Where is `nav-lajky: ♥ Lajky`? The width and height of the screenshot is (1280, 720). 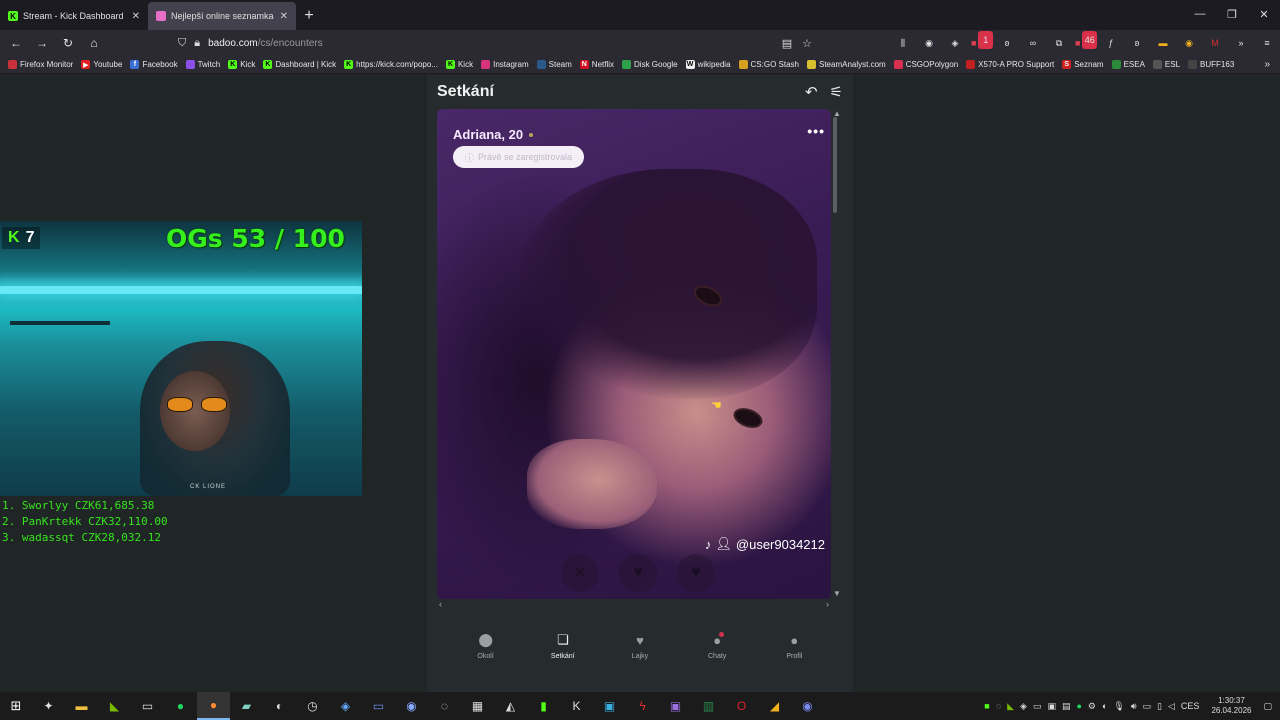 nav-lajky: ♥ Lajky is located at coordinates (640, 646).